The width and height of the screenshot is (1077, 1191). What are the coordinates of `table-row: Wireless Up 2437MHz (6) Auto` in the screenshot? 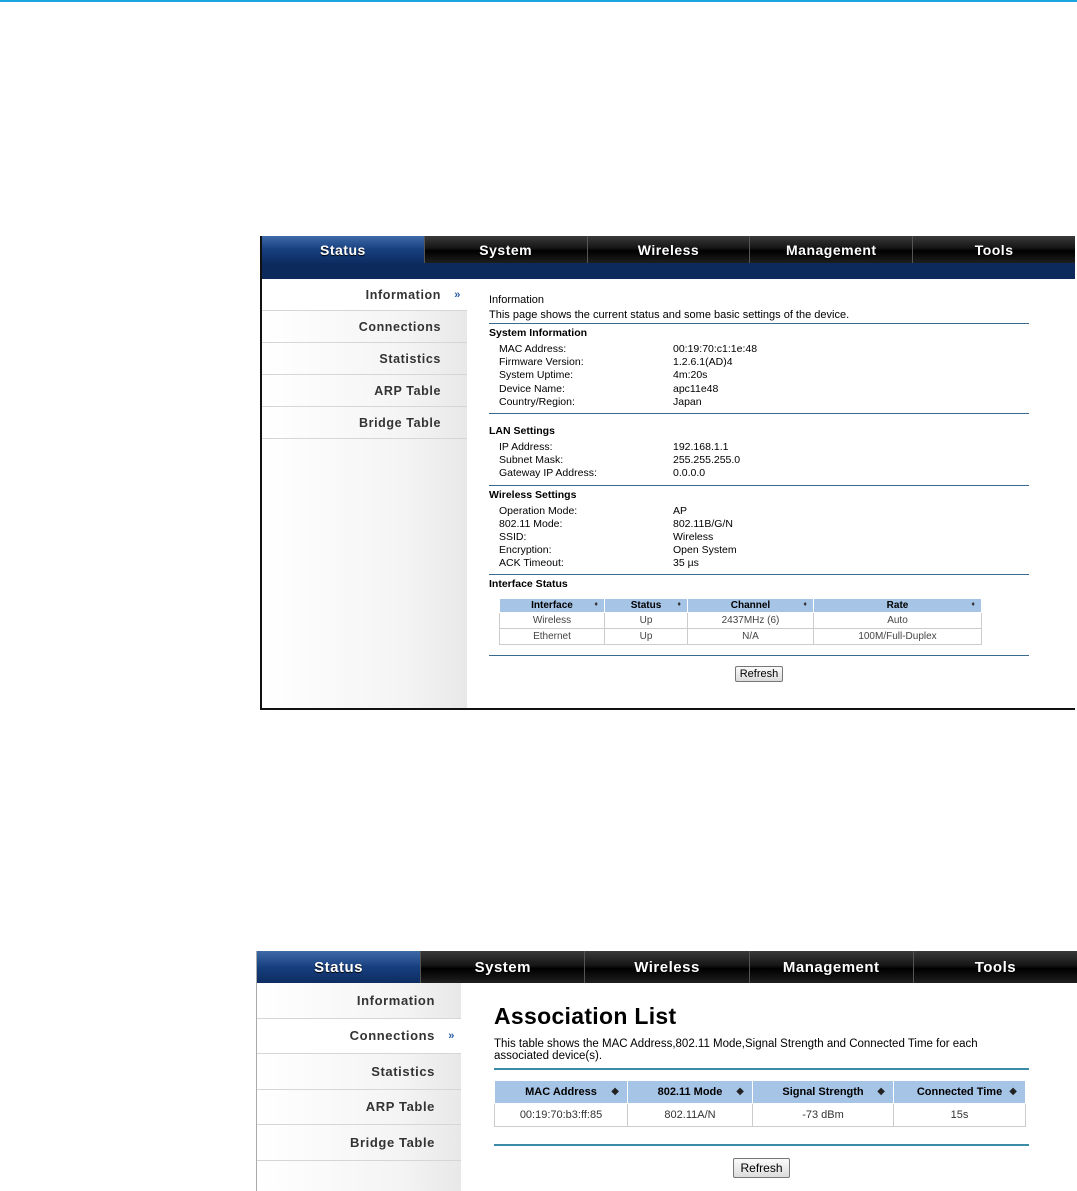 It's located at (740, 621).